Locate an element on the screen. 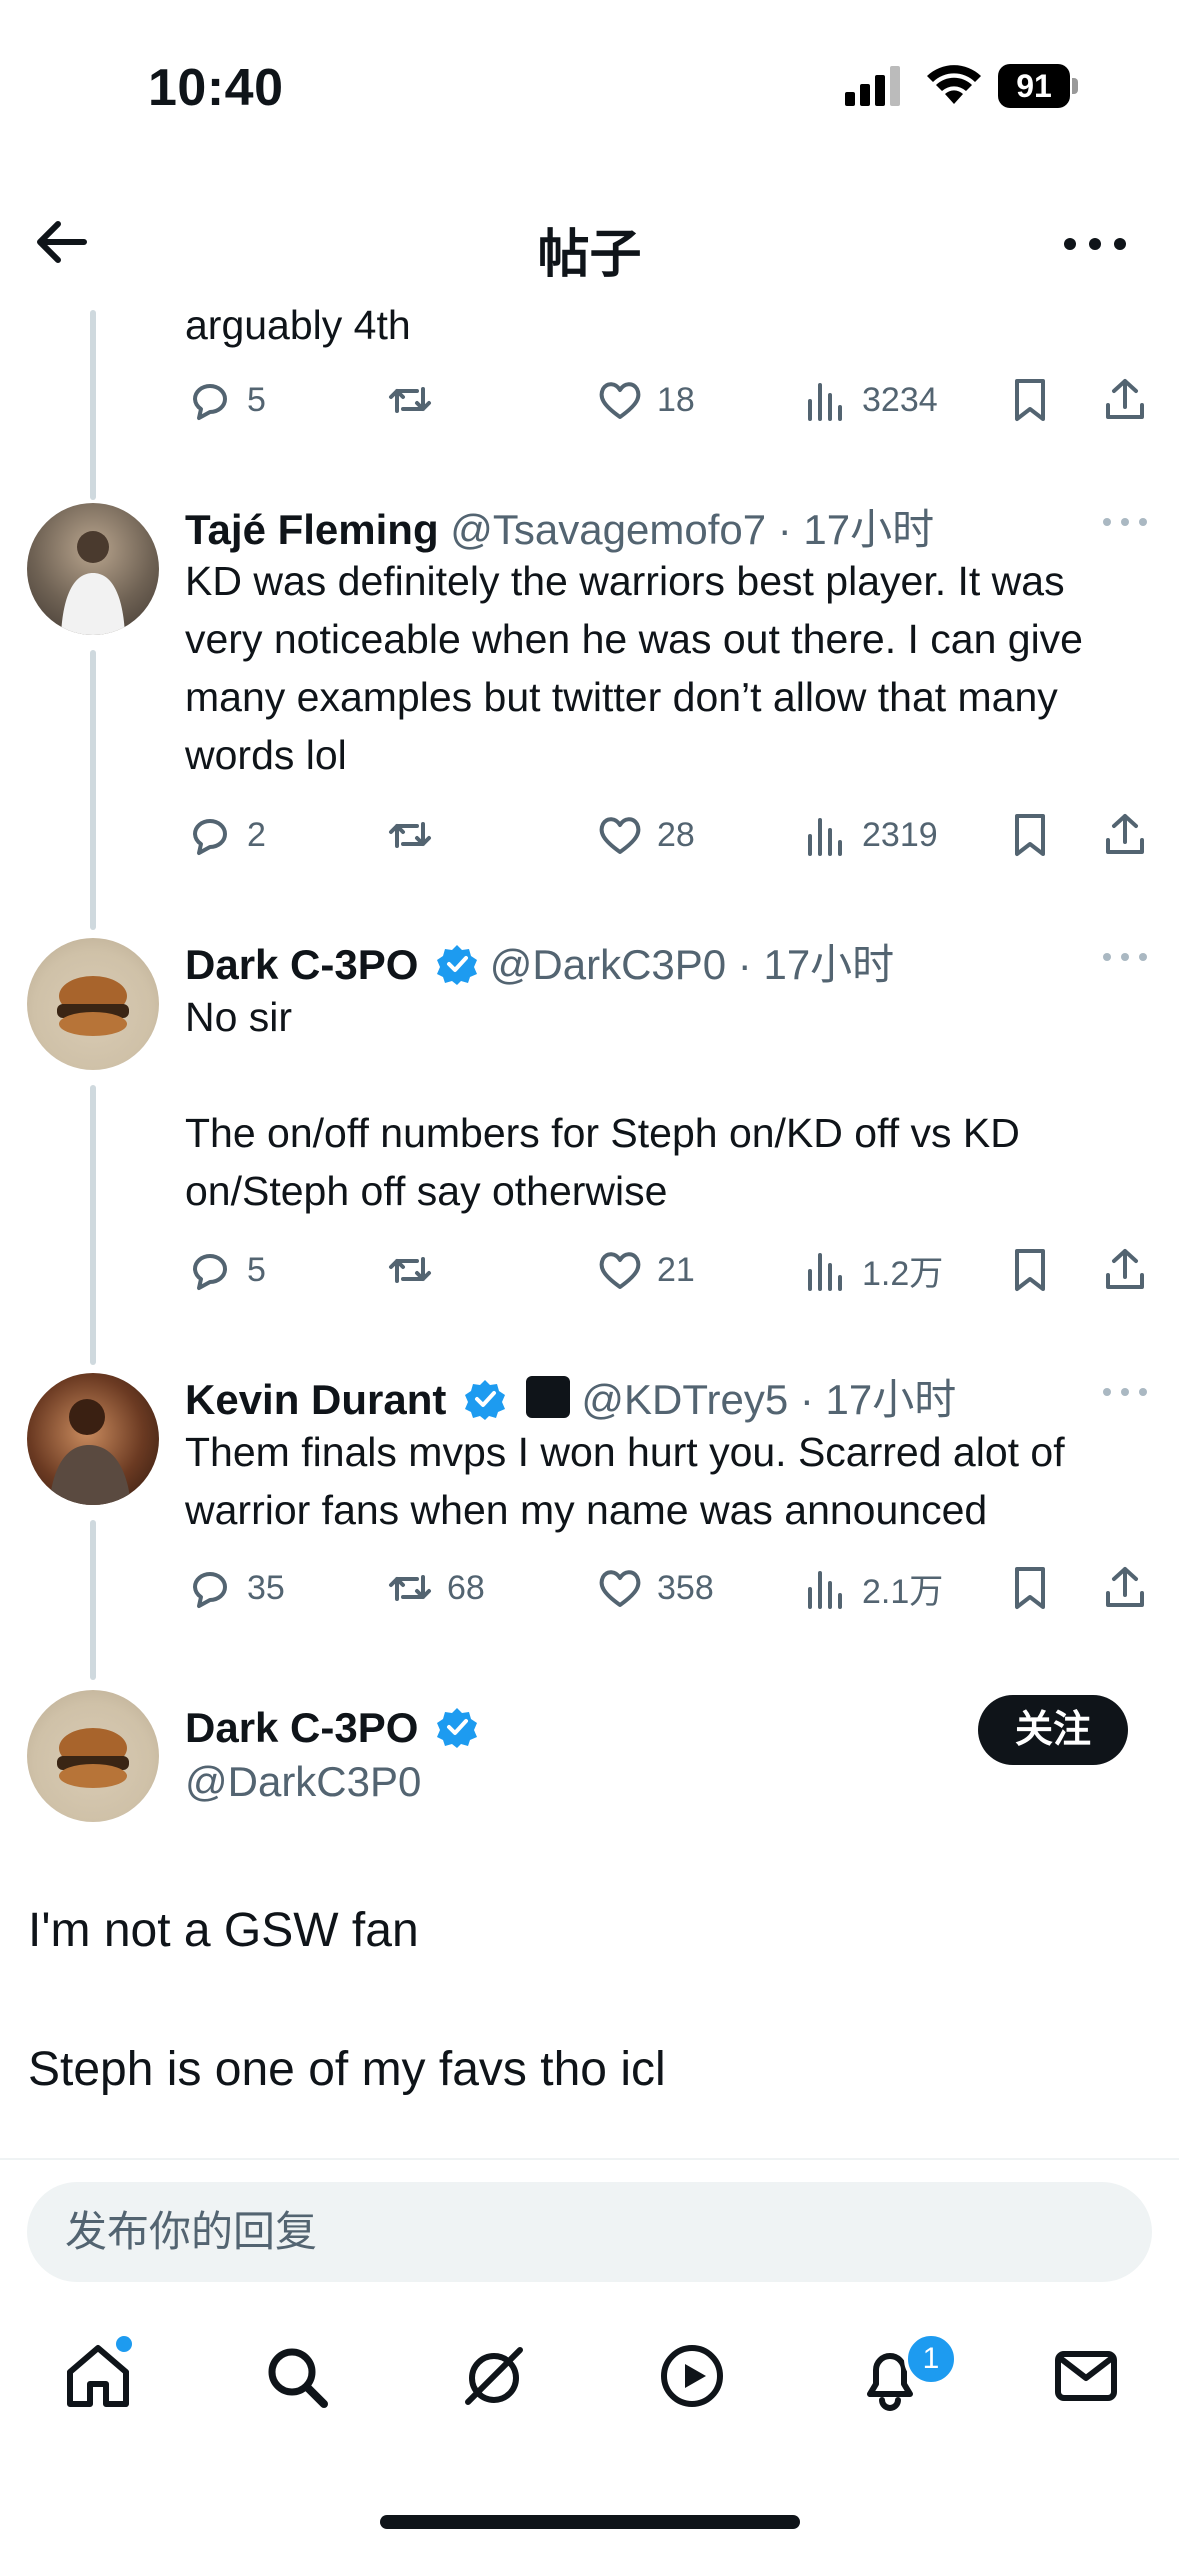 Image resolution: width=1179 pixels, height=2556 pixels. tweet-actions: 35 68 358 2.1万 is located at coordinates (665, 1588).